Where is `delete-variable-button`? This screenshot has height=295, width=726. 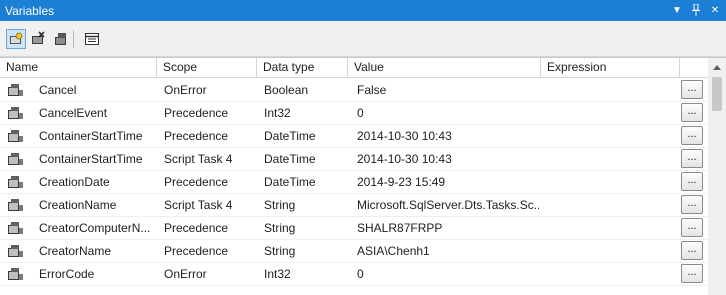 delete-variable-button is located at coordinates (38, 39).